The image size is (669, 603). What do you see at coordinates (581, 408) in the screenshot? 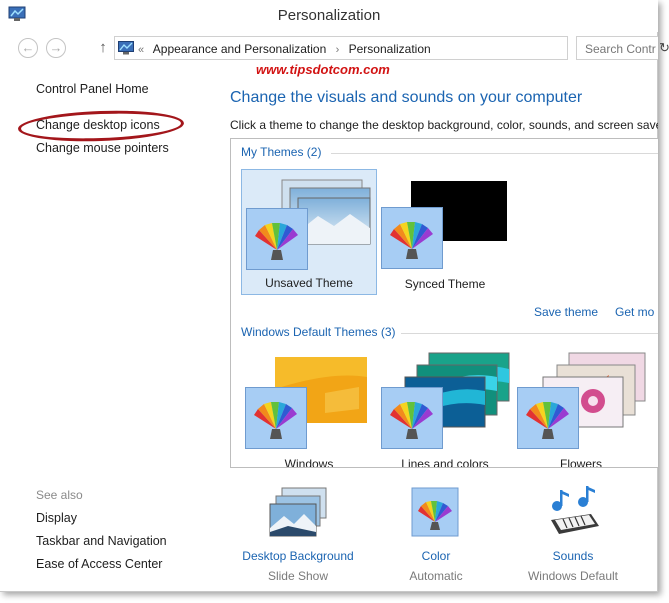
I see `theme-flowers: Flowers` at bounding box center [581, 408].